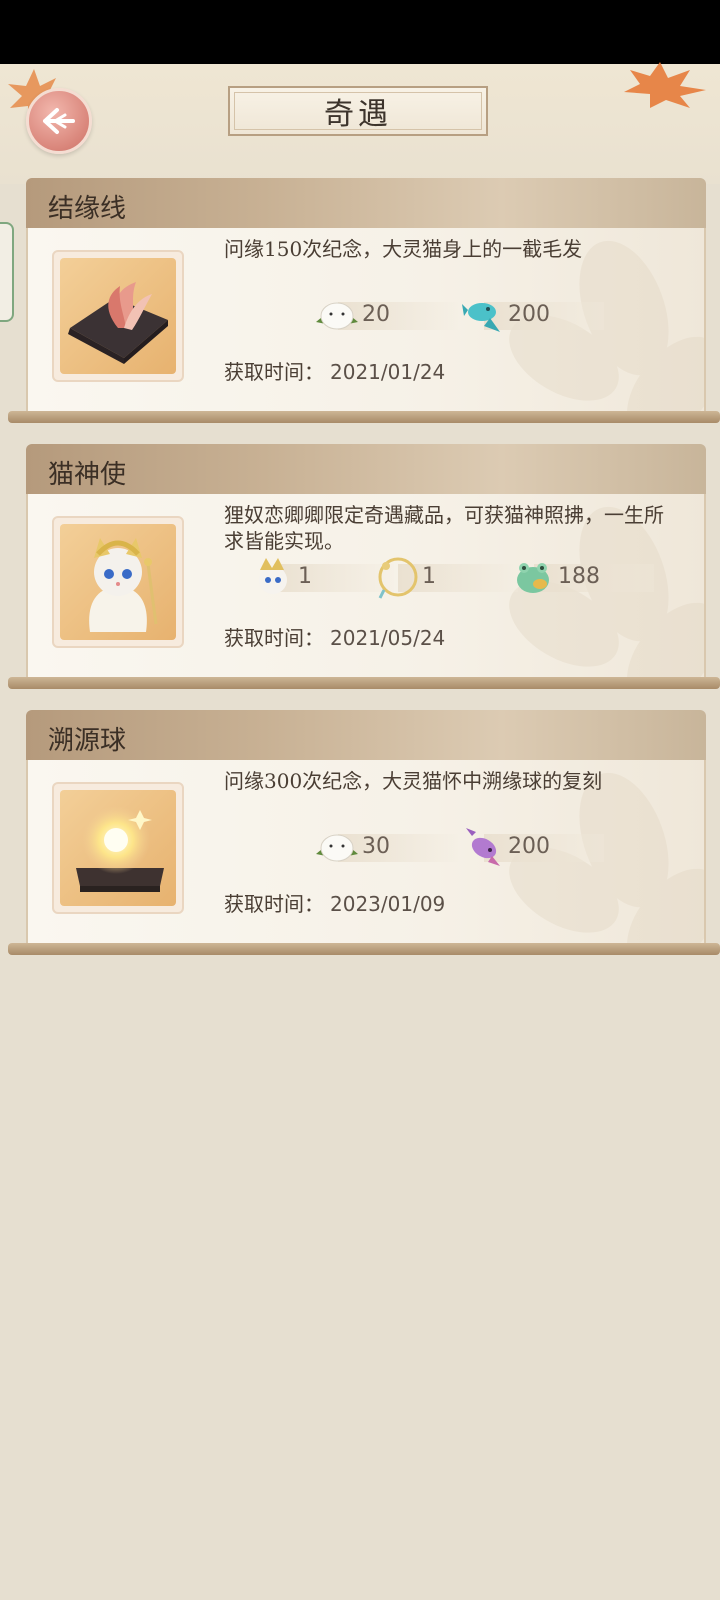 Image resolution: width=720 pixels, height=1600 pixels. I want to click on card-title: 猫神使, so click(87, 475).